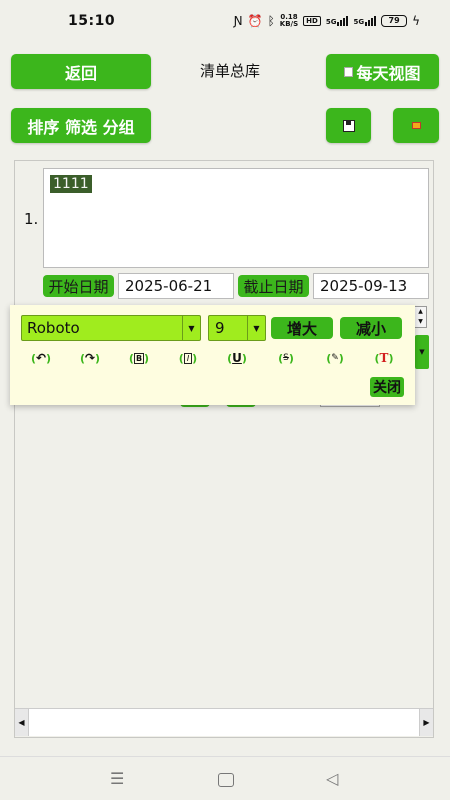 Image resolution: width=450 pixels, height=800 pixels. What do you see at coordinates (371, 286) in the screenshot?
I see `end-date-field: 2025-09-13` at bounding box center [371, 286].